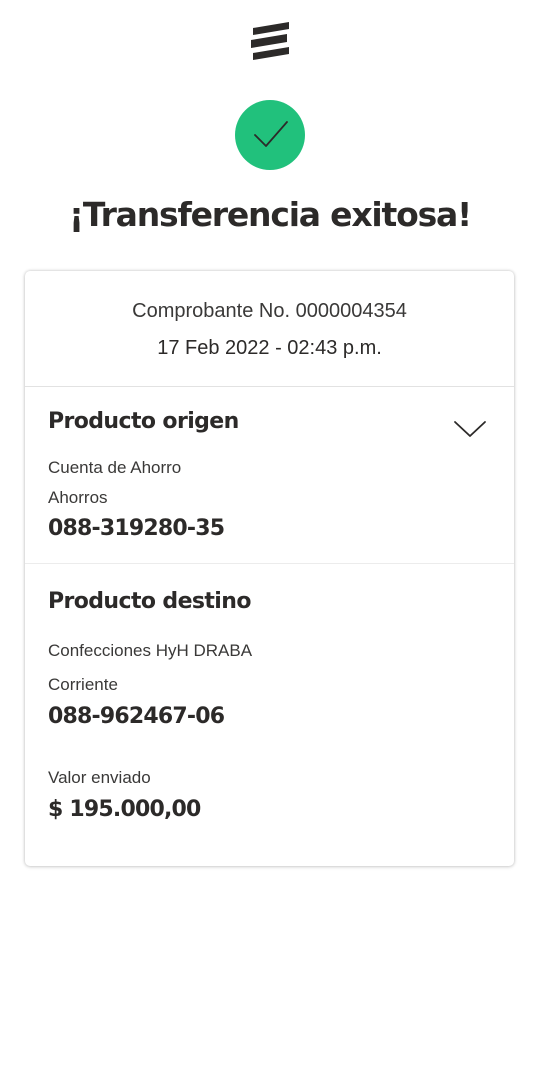  Describe the element at coordinates (136, 716) in the screenshot. I see `destination-account-number: 088-962467-06` at that location.